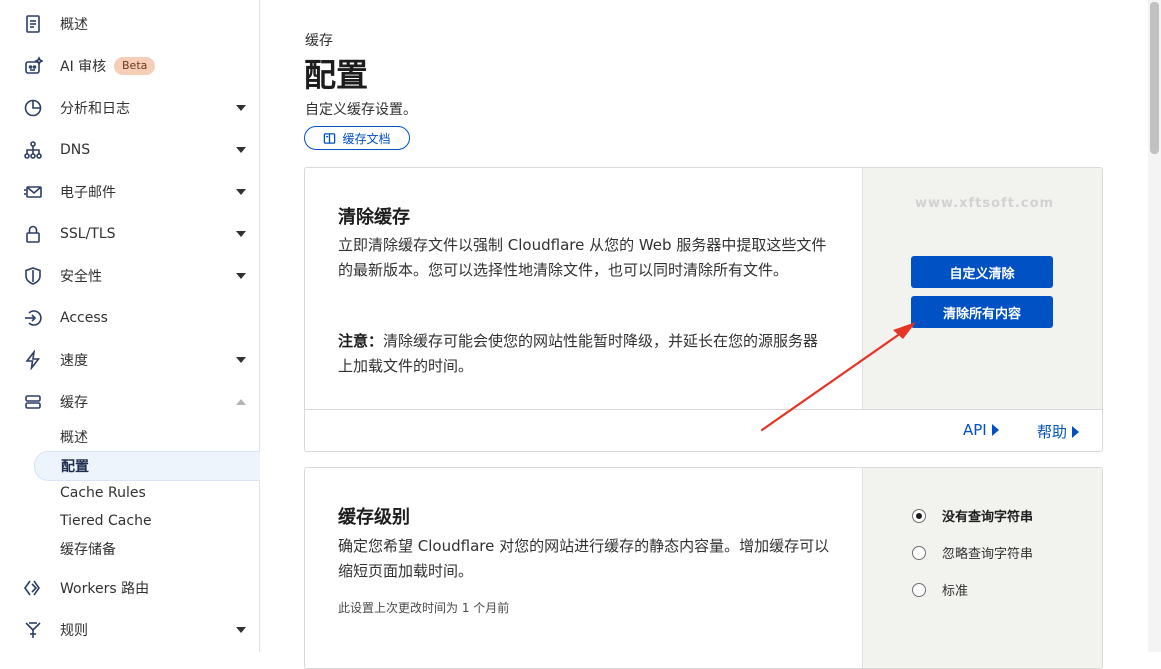 The width and height of the screenshot is (1161, 669). I want to click on sidebar-subitem-tiered-cache: Tiered Cache, so click(146, 521).